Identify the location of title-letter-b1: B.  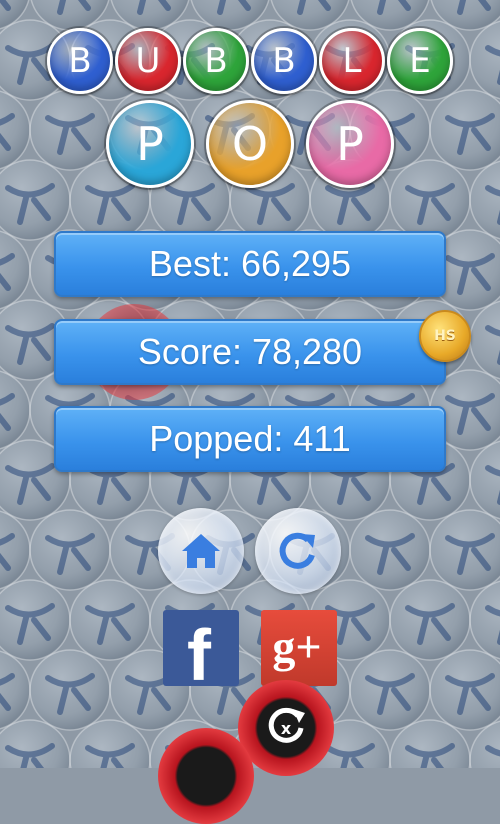
(80, 61).